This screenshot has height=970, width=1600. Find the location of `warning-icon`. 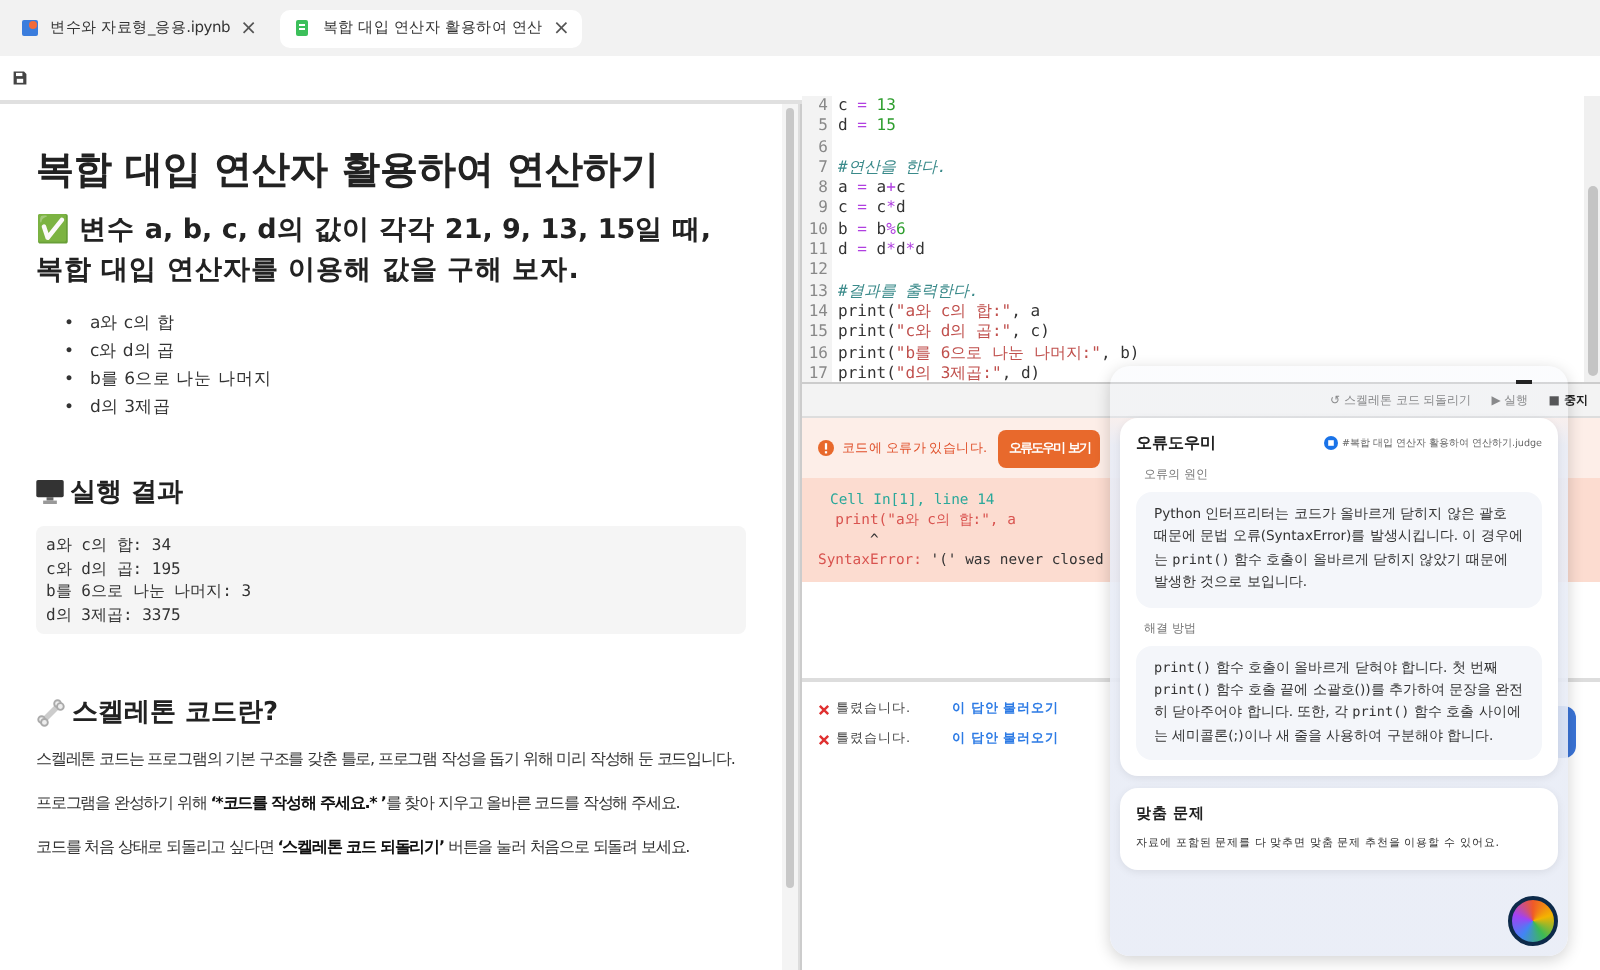

warning-icon is located at coordinates (826, 448).